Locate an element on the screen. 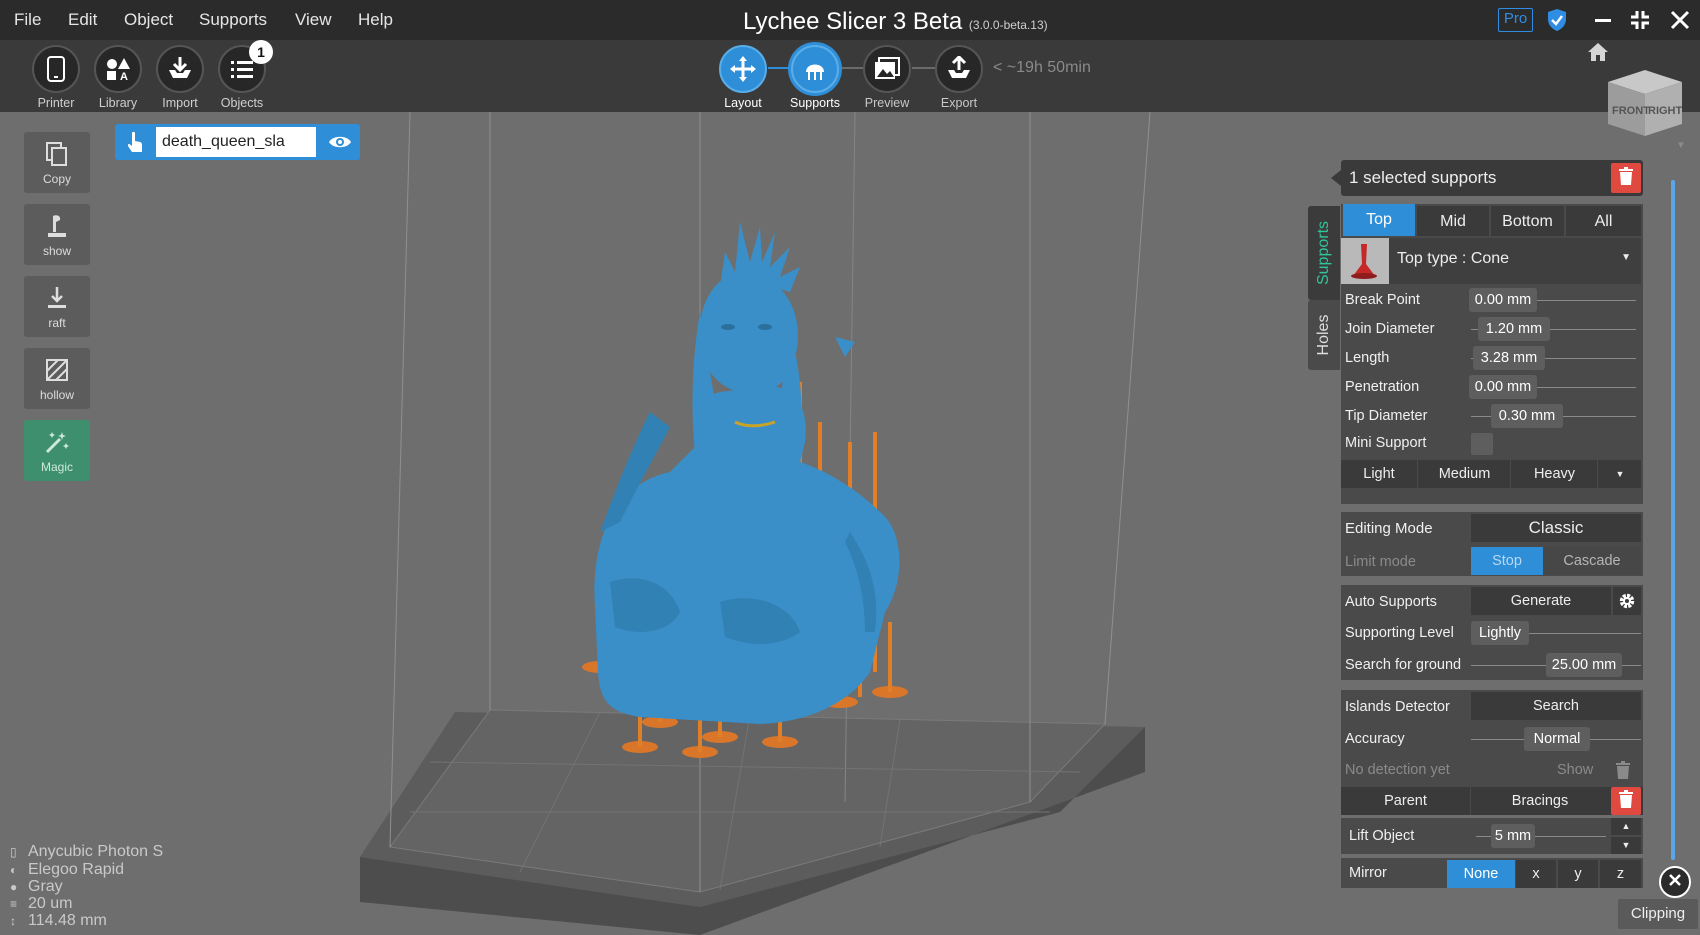  mirror-z-button: z is located at coordinates (1620, 874).